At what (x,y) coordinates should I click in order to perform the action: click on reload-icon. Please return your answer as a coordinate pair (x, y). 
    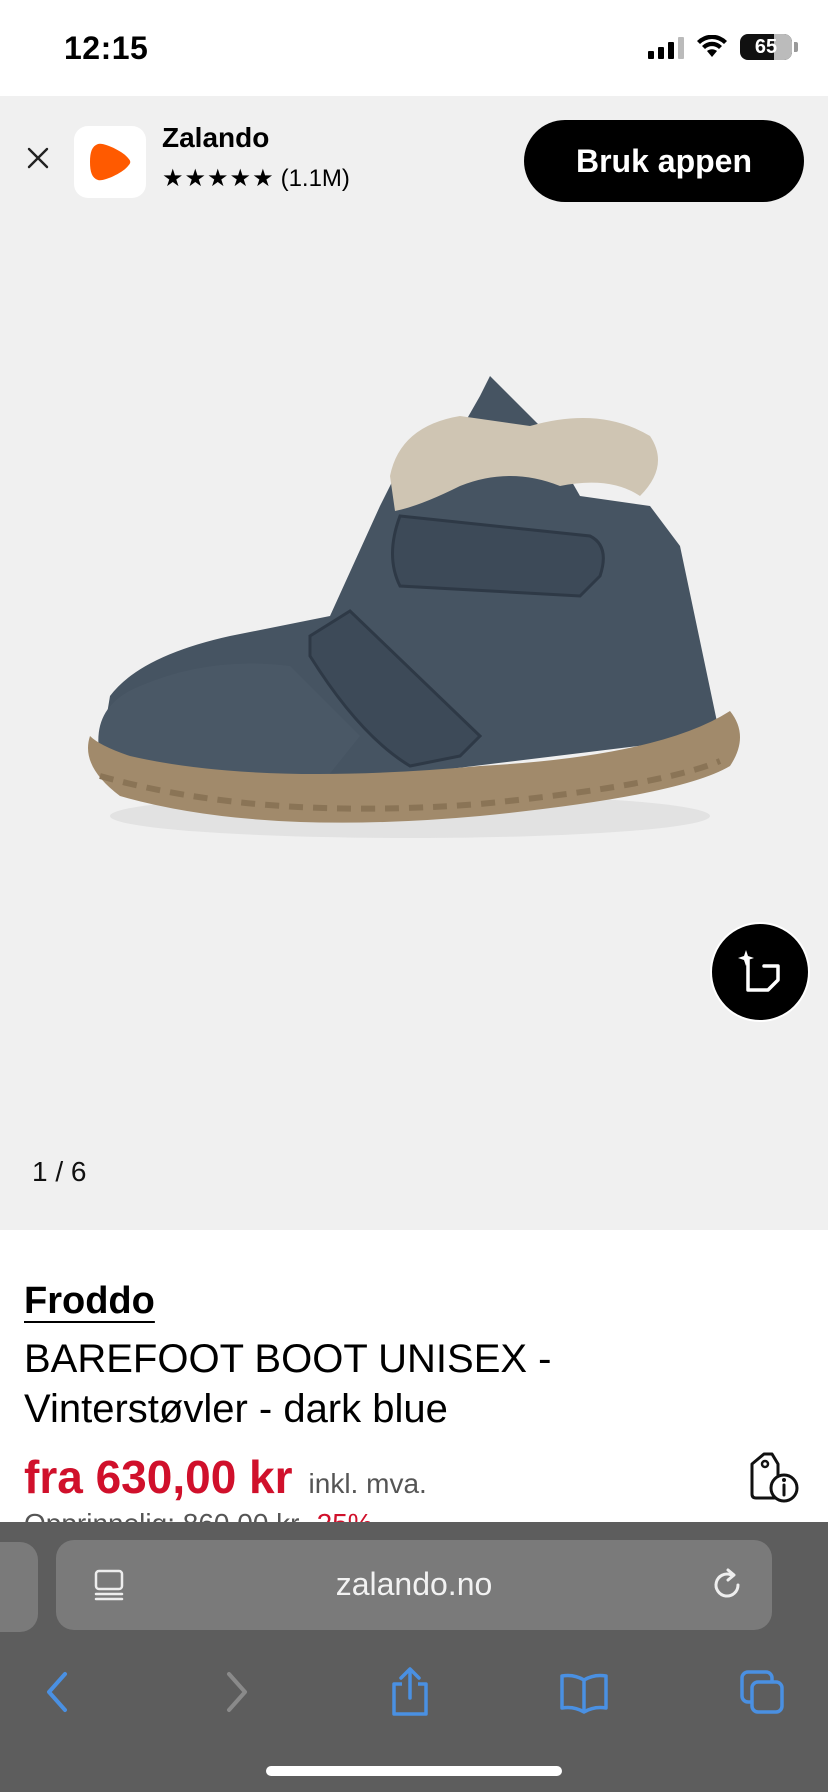
    Looking at the image, I should click on (727, 1585).